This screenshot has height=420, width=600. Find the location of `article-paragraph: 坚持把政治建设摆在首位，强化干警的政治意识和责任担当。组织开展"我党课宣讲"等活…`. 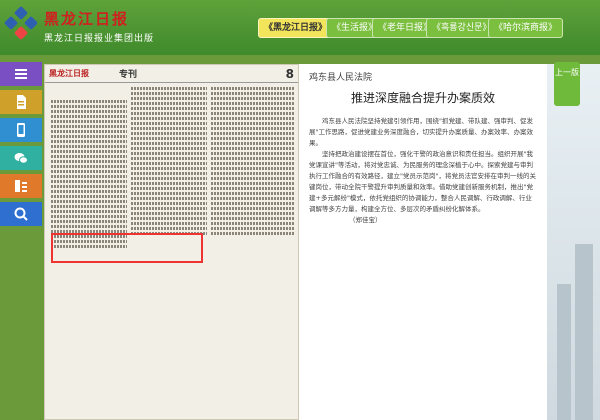

article-paragraph: 坚持把政治建设摆在首位，强化干警的政治意识和责任担当。组织开展"我党课宣讲"等活… is located at coordinates (422, 181).